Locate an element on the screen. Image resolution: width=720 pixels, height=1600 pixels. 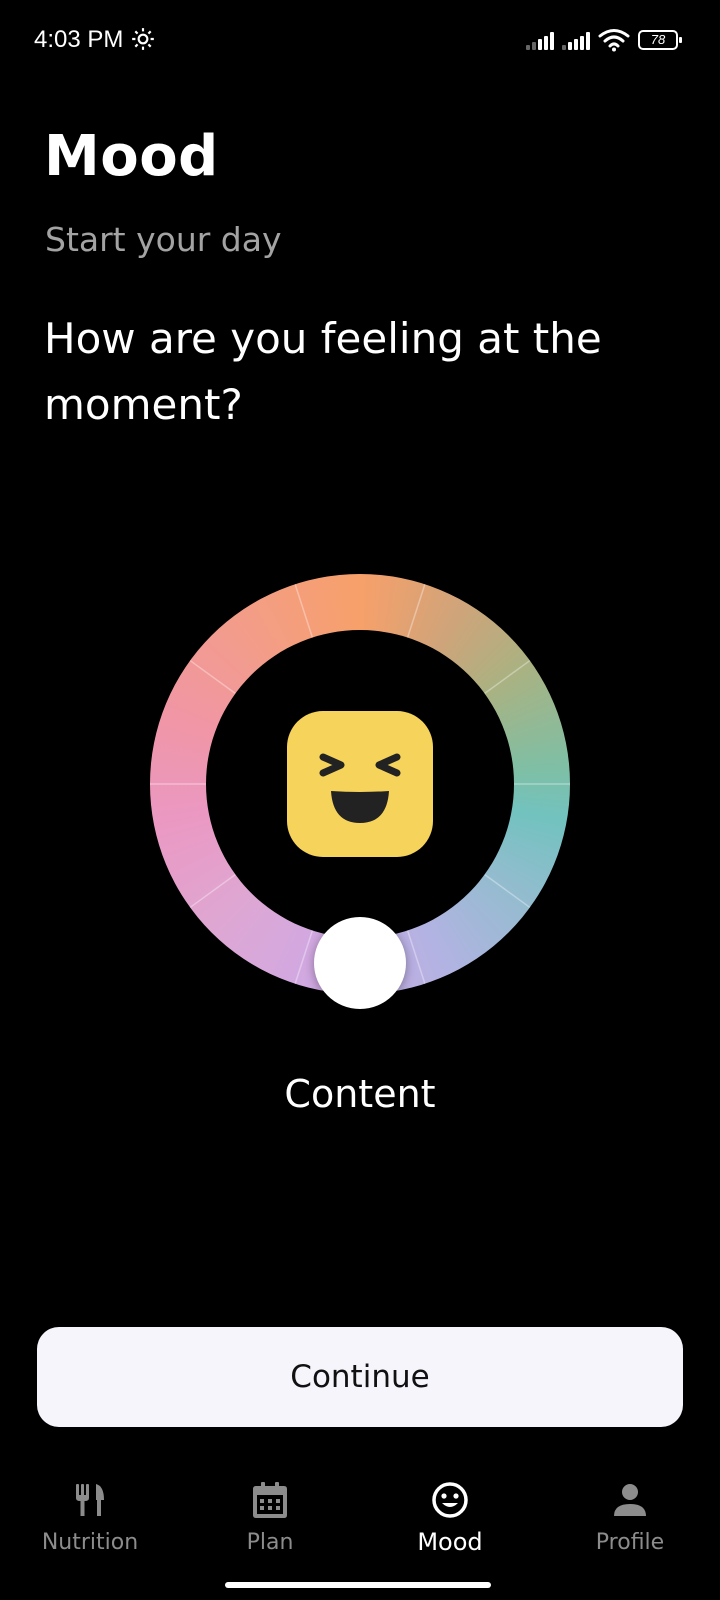
nav-label: Mood is located at coordinates (450, 1542).